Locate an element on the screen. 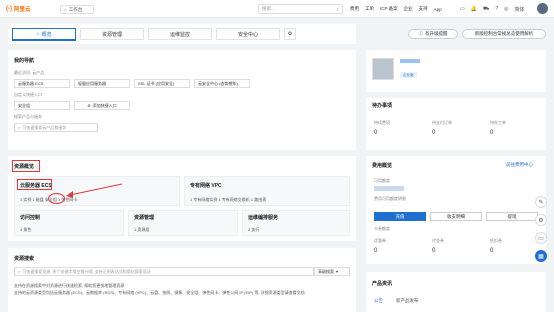  language-label: 简体 is located at coordinates (519, 9).